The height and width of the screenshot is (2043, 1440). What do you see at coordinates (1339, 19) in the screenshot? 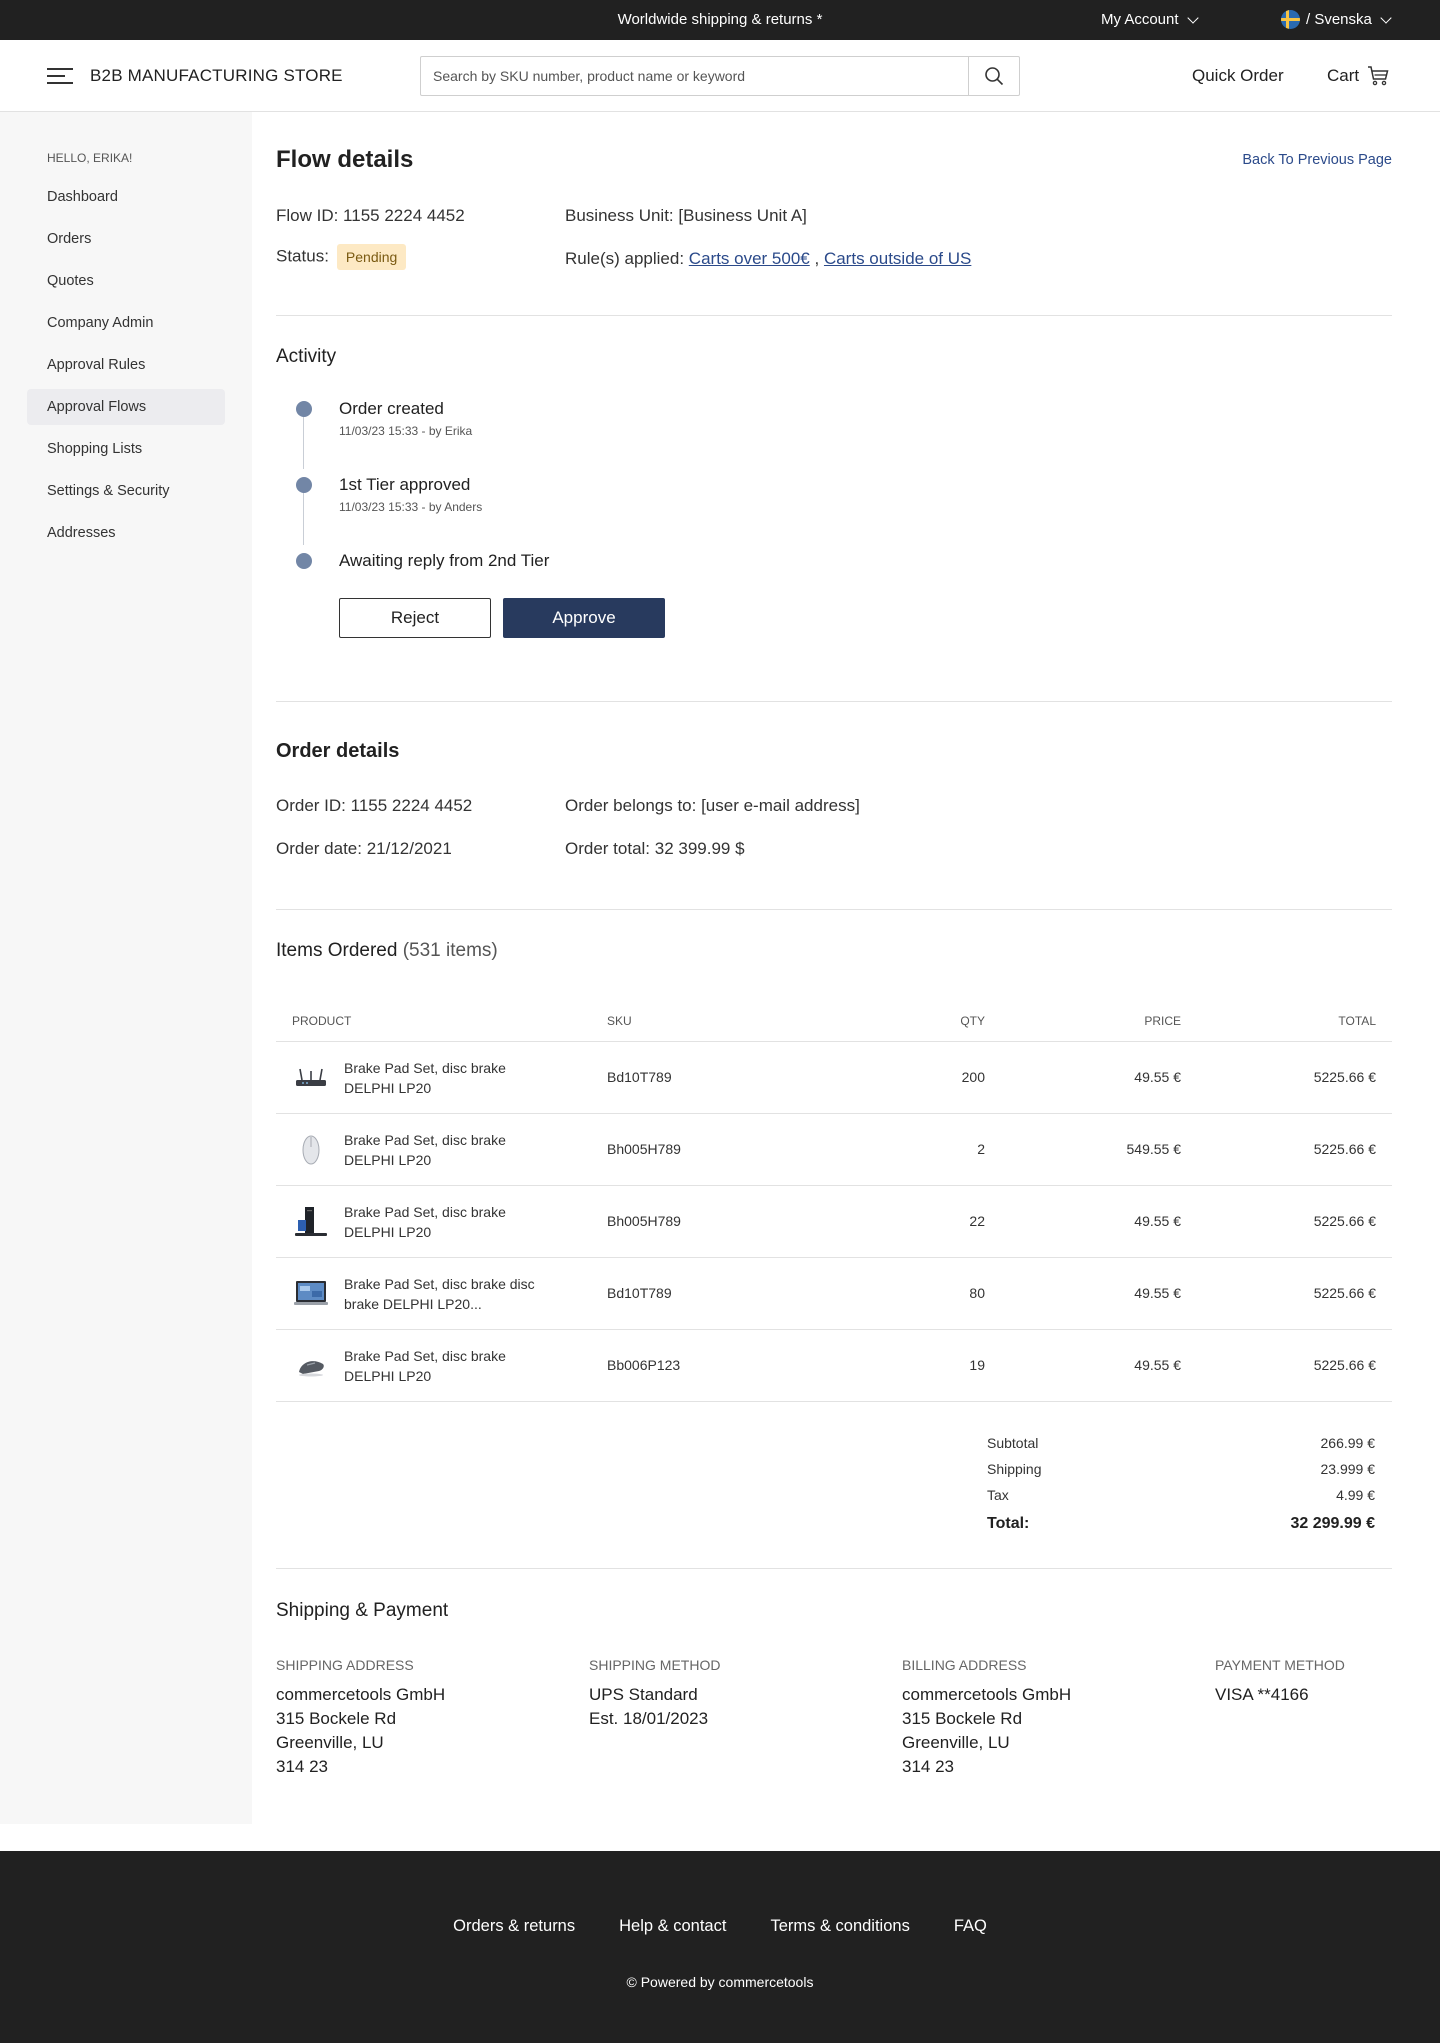
I see `language-label: / Svenska` at bounding box center [1339, 19].